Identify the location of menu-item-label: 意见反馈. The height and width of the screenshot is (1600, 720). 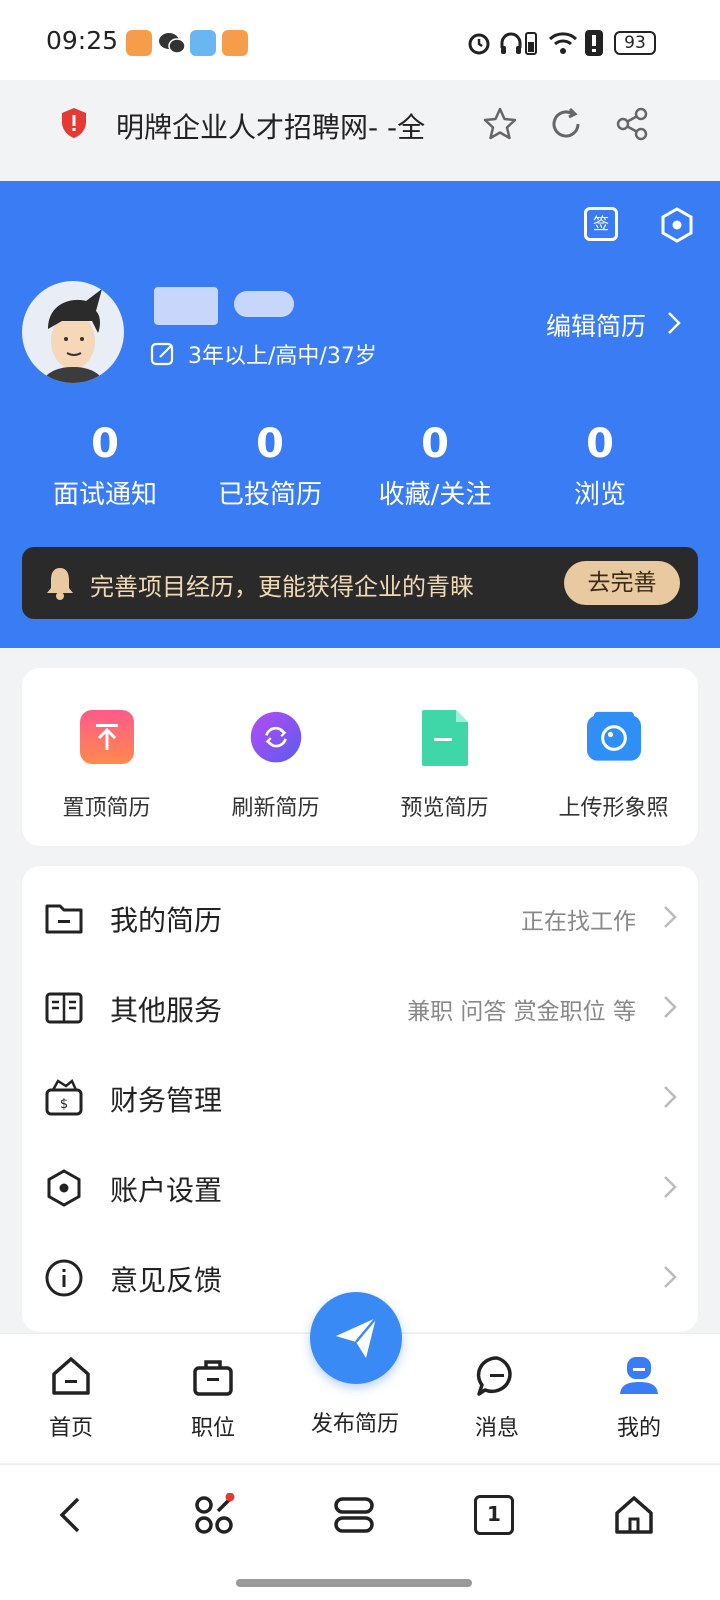
(166, 1280).